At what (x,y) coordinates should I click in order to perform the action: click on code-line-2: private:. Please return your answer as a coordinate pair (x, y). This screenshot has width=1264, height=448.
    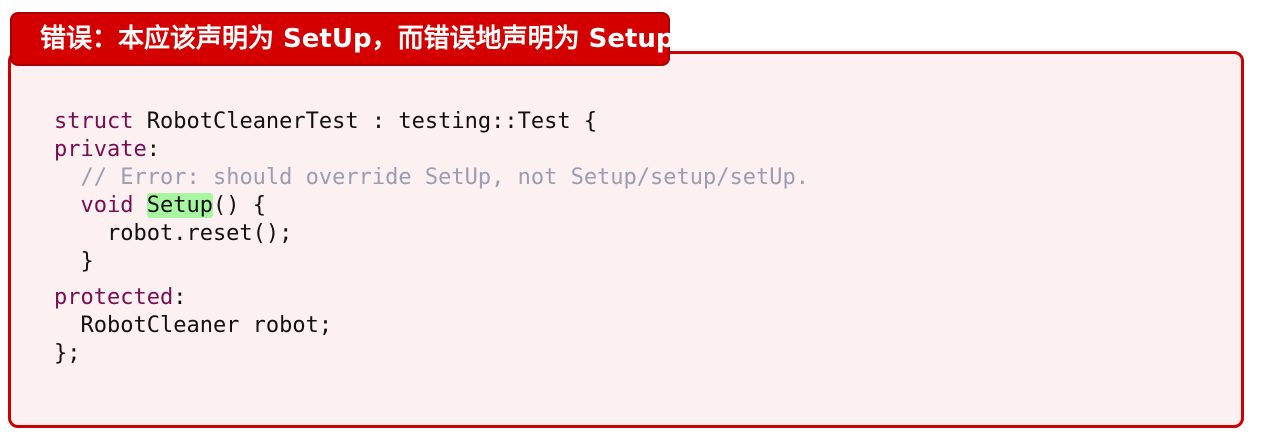
    Looking at the image, I should click on (107, 149).